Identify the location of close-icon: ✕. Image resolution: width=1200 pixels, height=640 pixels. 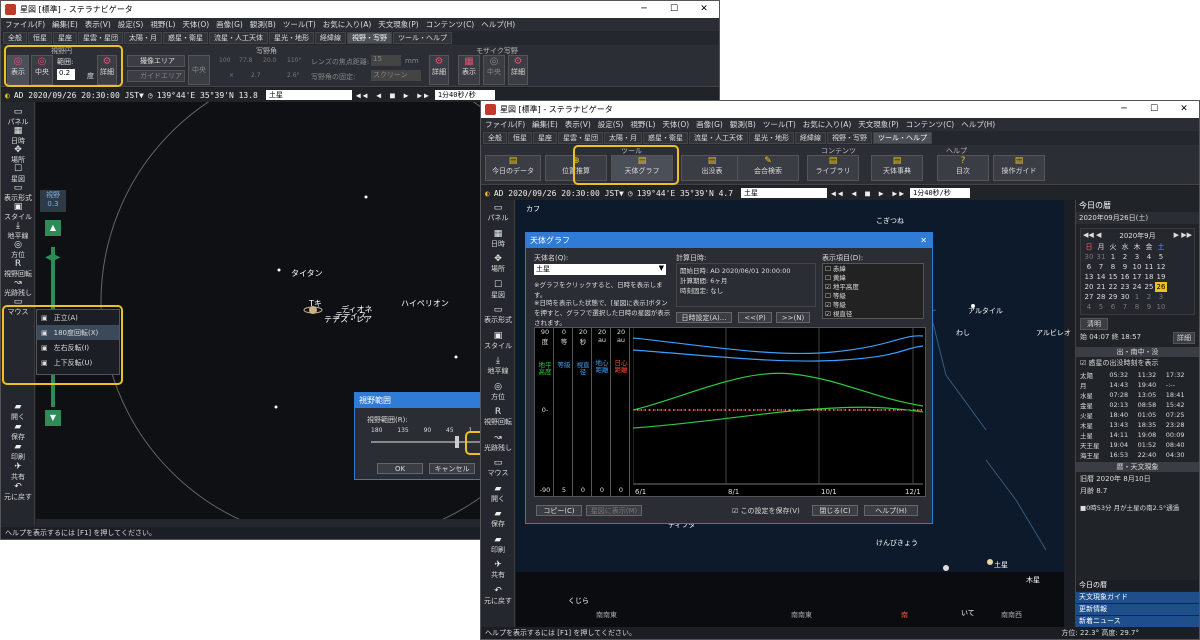
(923, 240).